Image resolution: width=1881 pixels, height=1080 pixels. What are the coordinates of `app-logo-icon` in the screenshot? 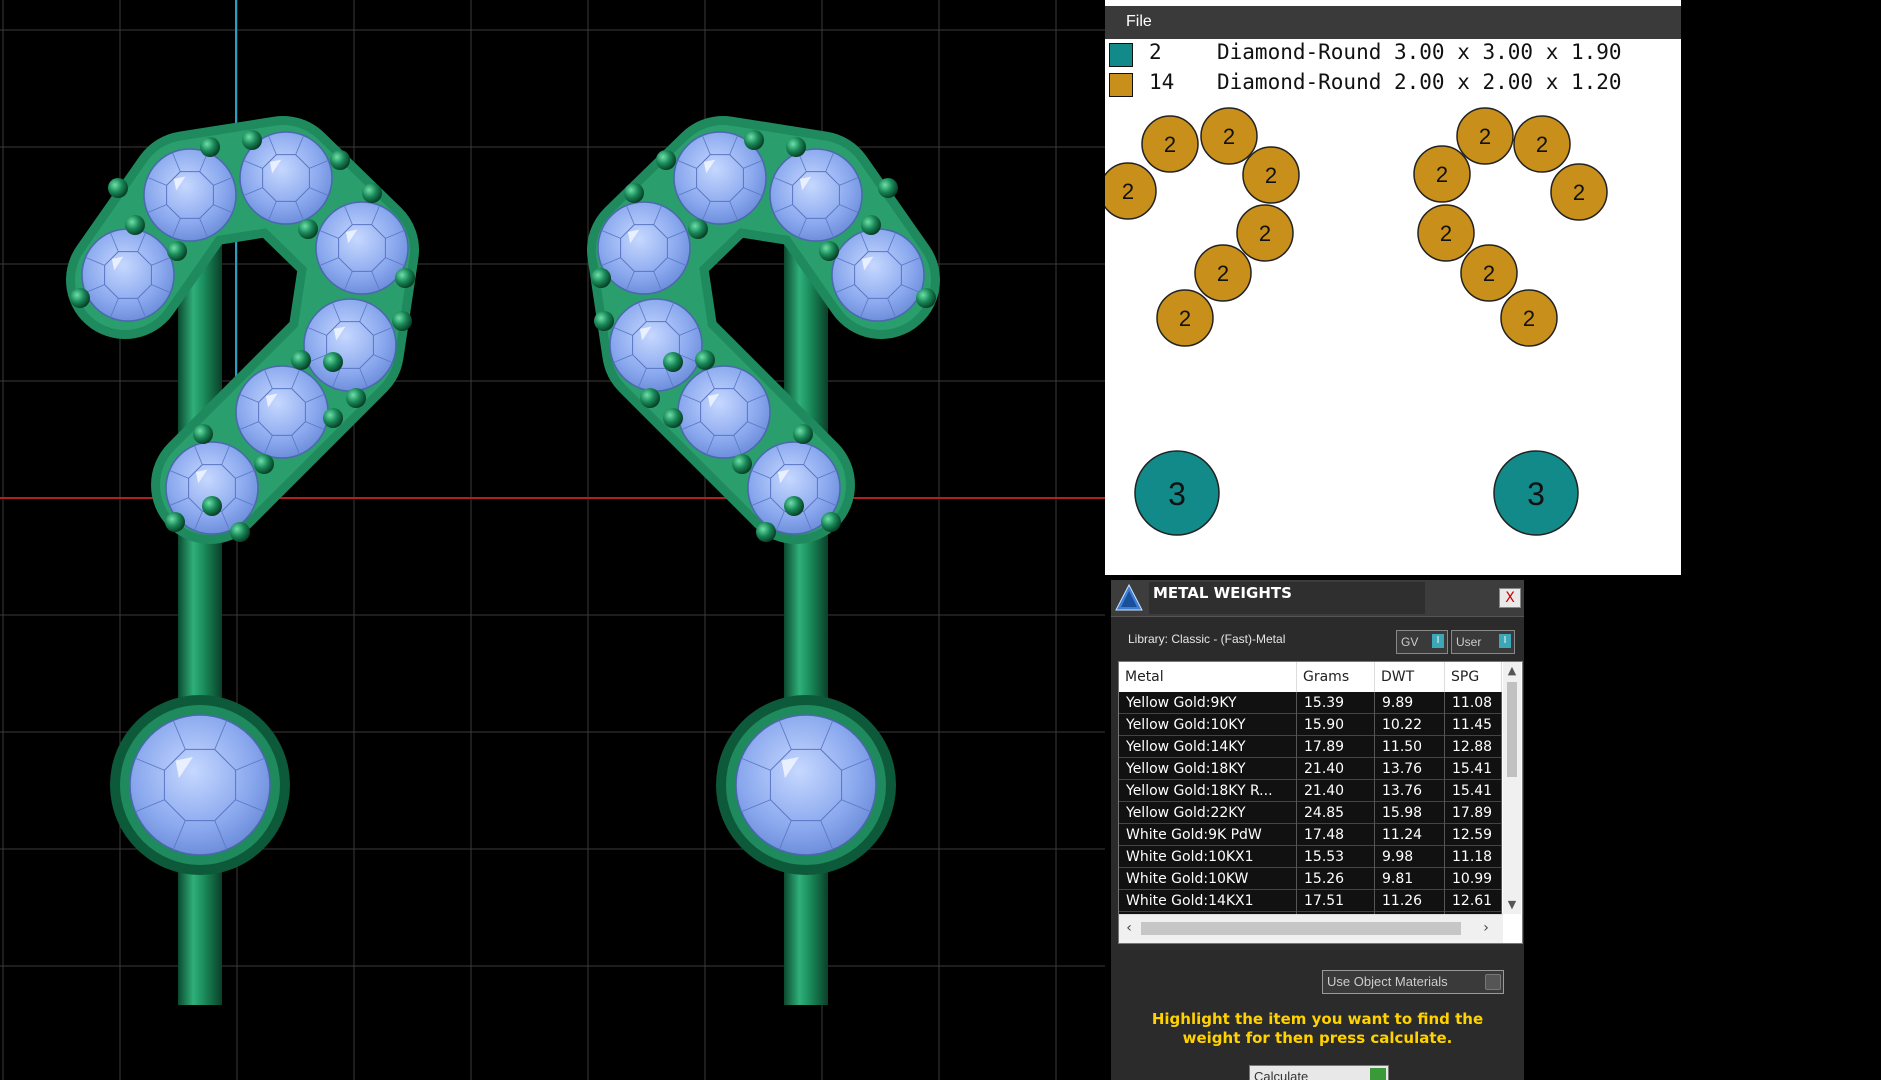 It's located at (1129, 597).